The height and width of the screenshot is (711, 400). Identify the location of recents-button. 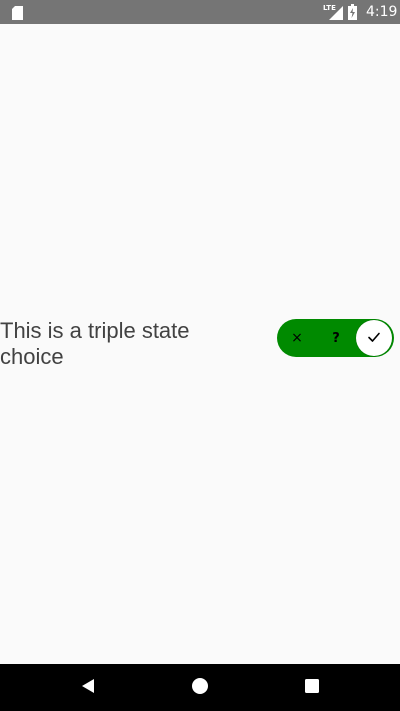
(312, 687).